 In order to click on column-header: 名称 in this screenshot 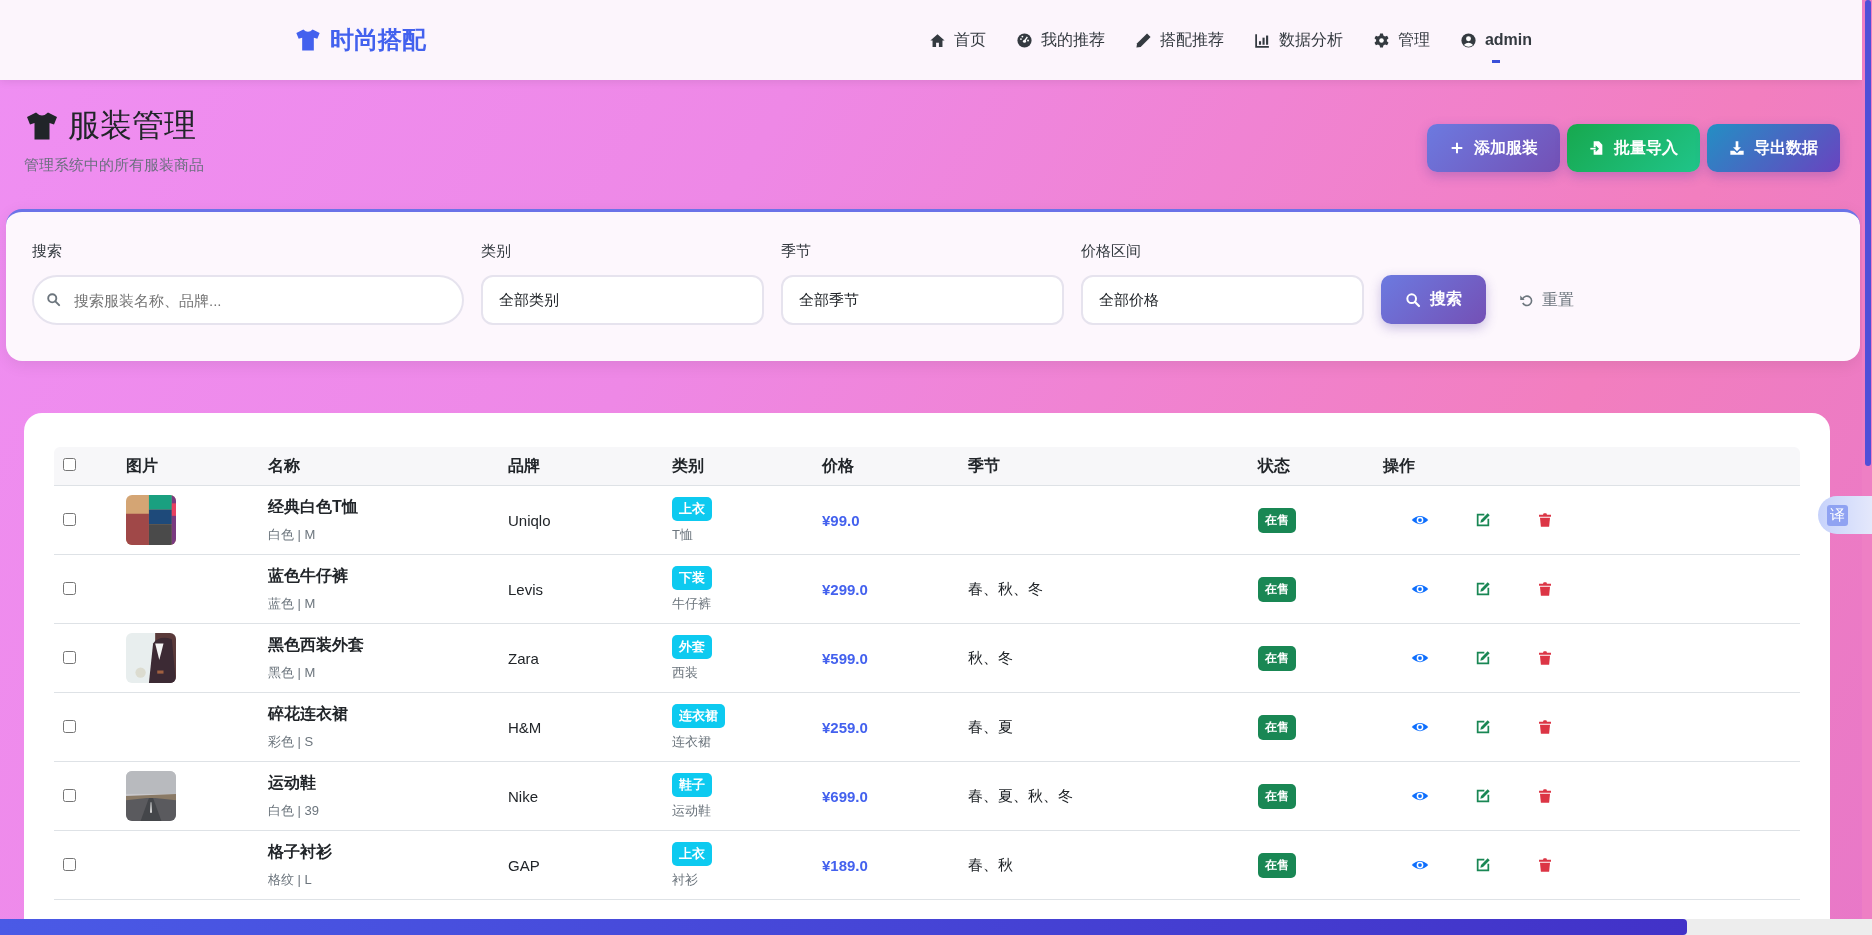, I will do `click(284, 465)`.